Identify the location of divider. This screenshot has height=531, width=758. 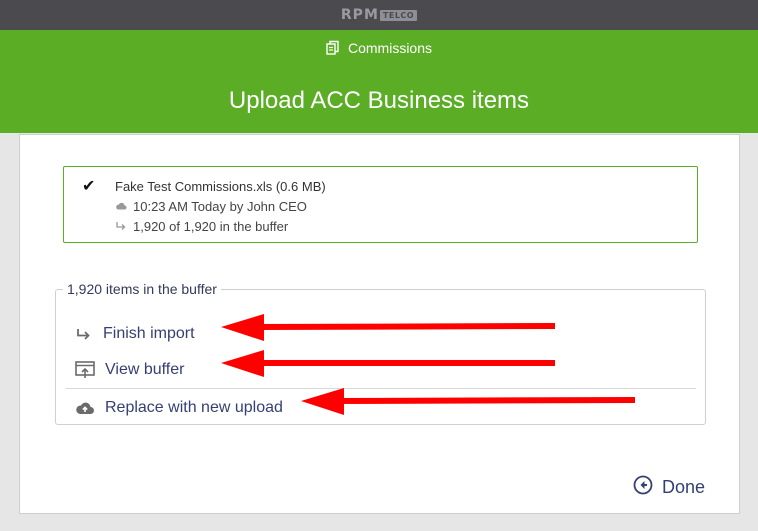
(381, 388).